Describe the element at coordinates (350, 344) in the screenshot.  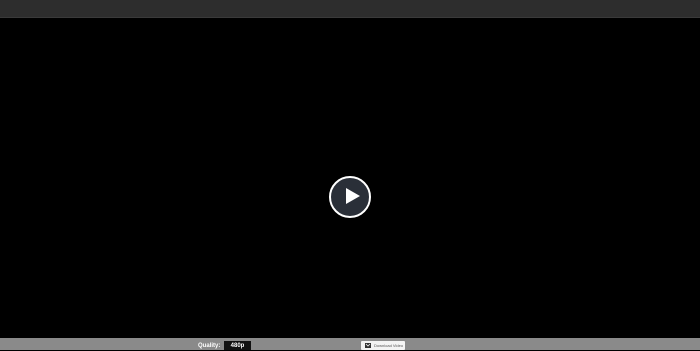
I see `control-bar: Quality: 480p Download Video` at that location.